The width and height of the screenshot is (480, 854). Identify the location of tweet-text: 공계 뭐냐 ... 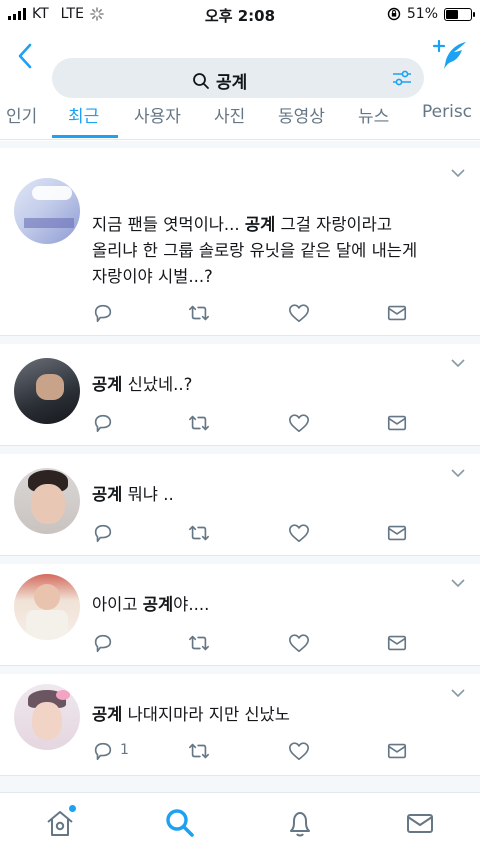
(278, 495).